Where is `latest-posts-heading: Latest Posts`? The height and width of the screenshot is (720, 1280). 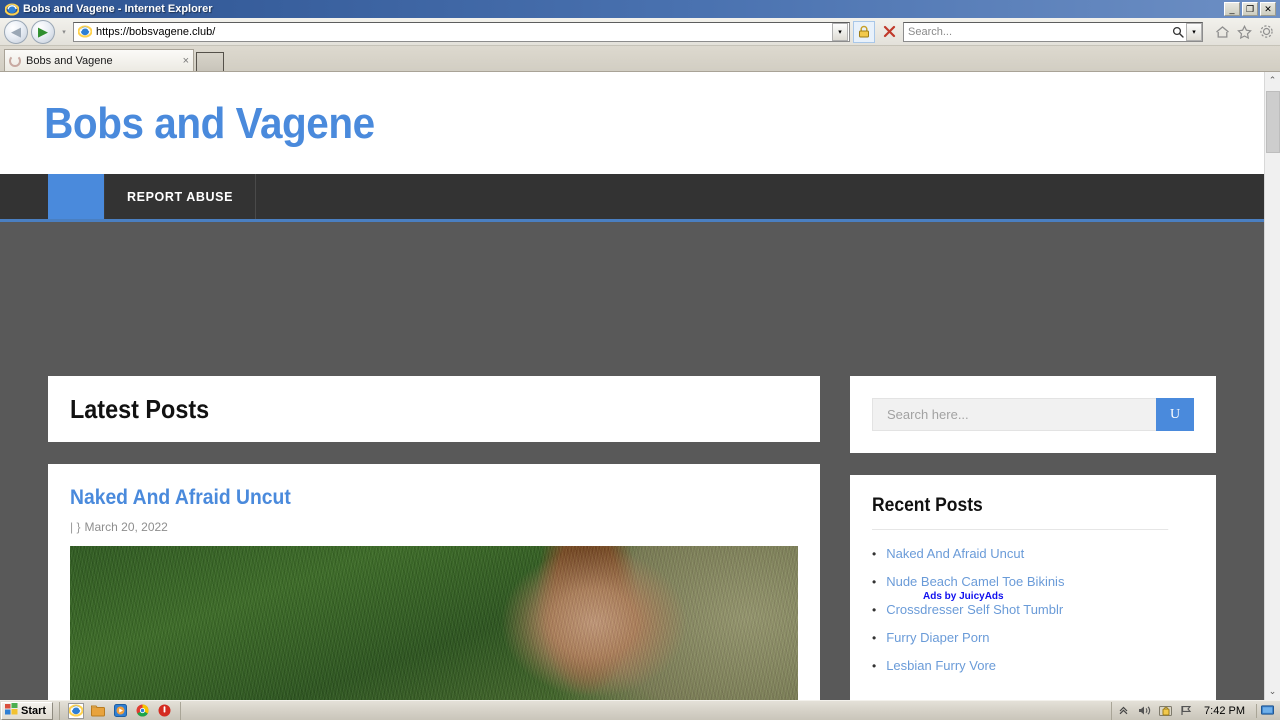 latest-posts-heading: Latest Posts is located at coordinates (140, 408).